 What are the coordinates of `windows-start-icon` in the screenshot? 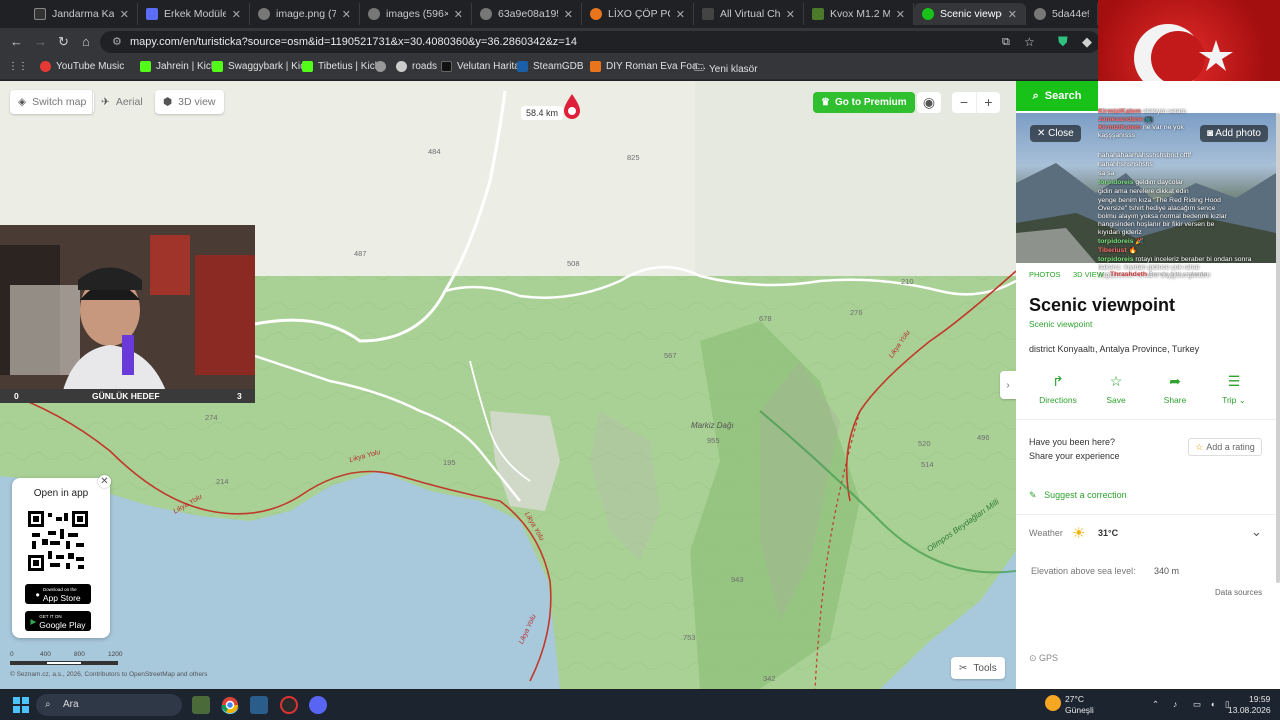 It's located at (21, 705).